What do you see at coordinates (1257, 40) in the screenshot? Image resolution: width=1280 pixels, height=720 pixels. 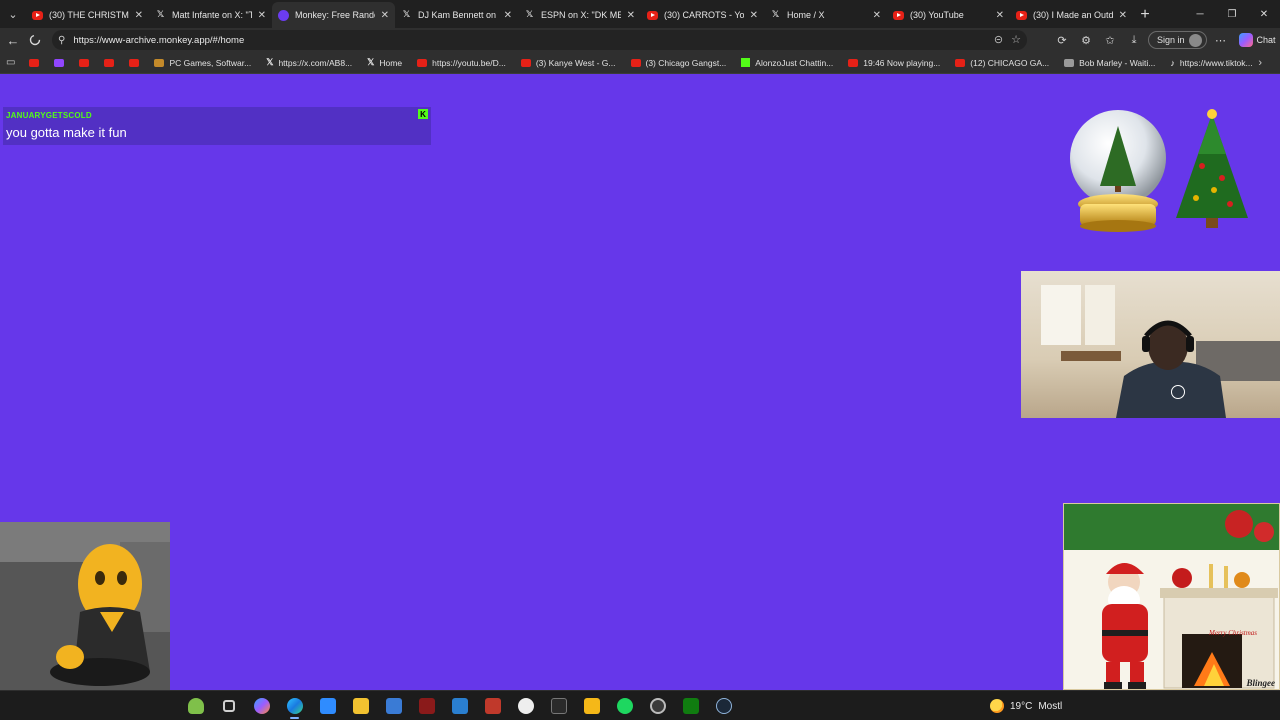 I see `copilot-chat-button: Chat` at bounding box center [1257, 40].